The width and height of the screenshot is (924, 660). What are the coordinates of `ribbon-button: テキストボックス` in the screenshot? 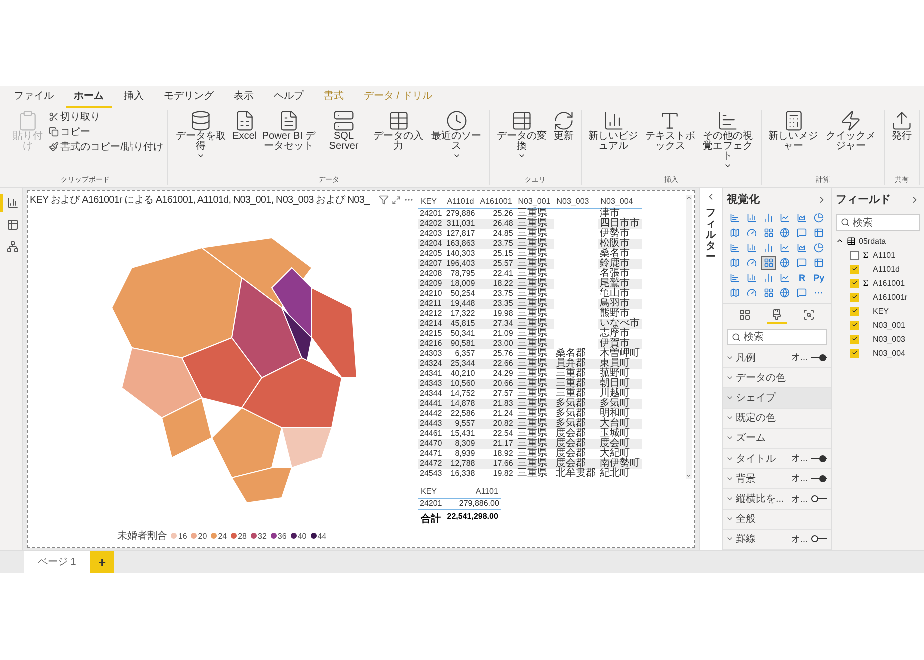 It's located at (670, 142).